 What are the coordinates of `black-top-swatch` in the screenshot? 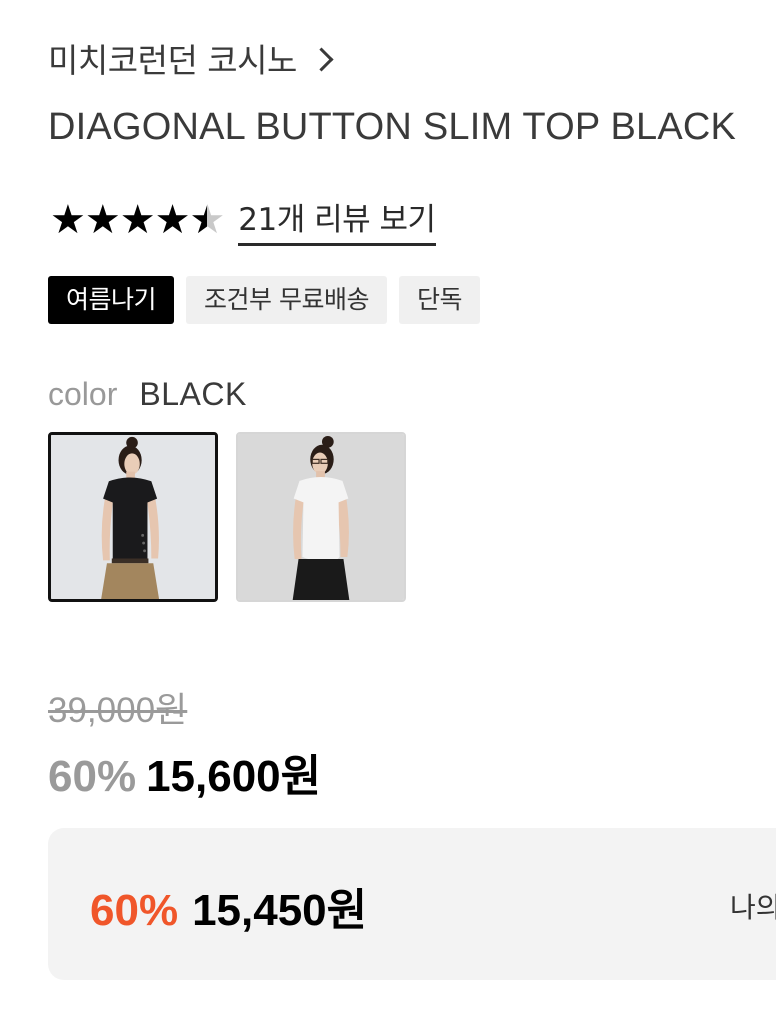 It's located at (133, 517).